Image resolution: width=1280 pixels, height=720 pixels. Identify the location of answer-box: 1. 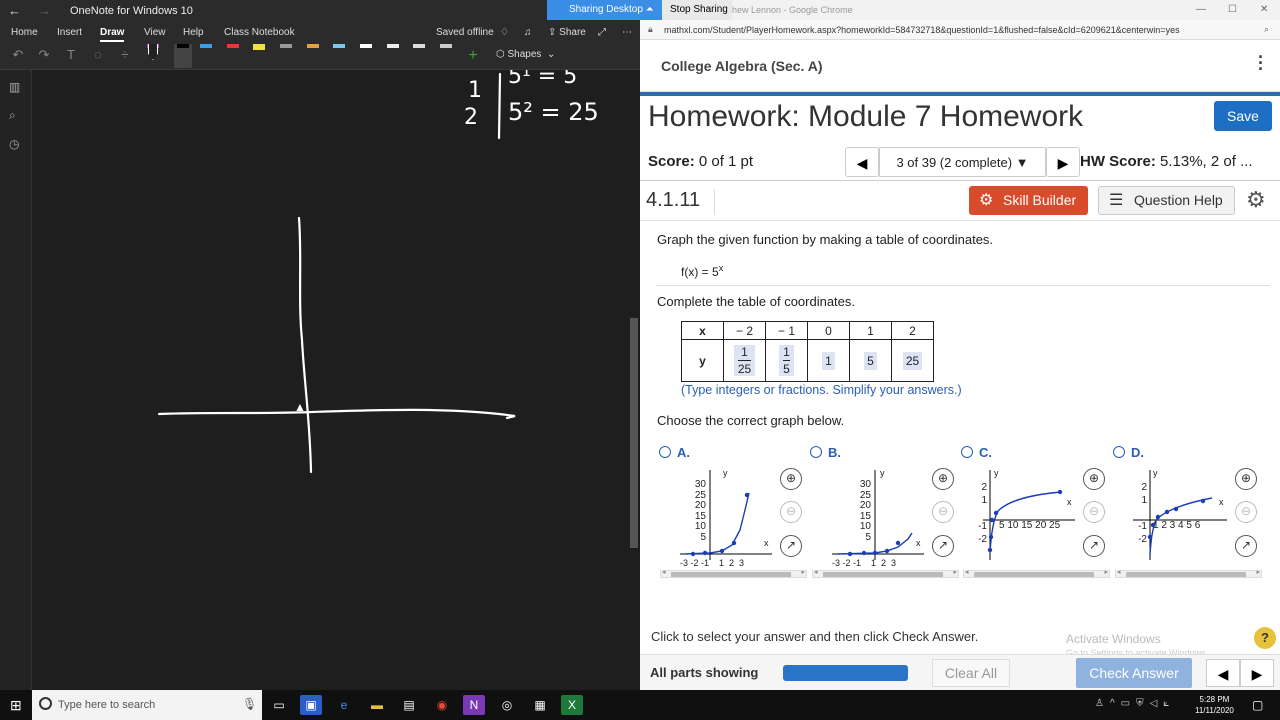
(828, 360).